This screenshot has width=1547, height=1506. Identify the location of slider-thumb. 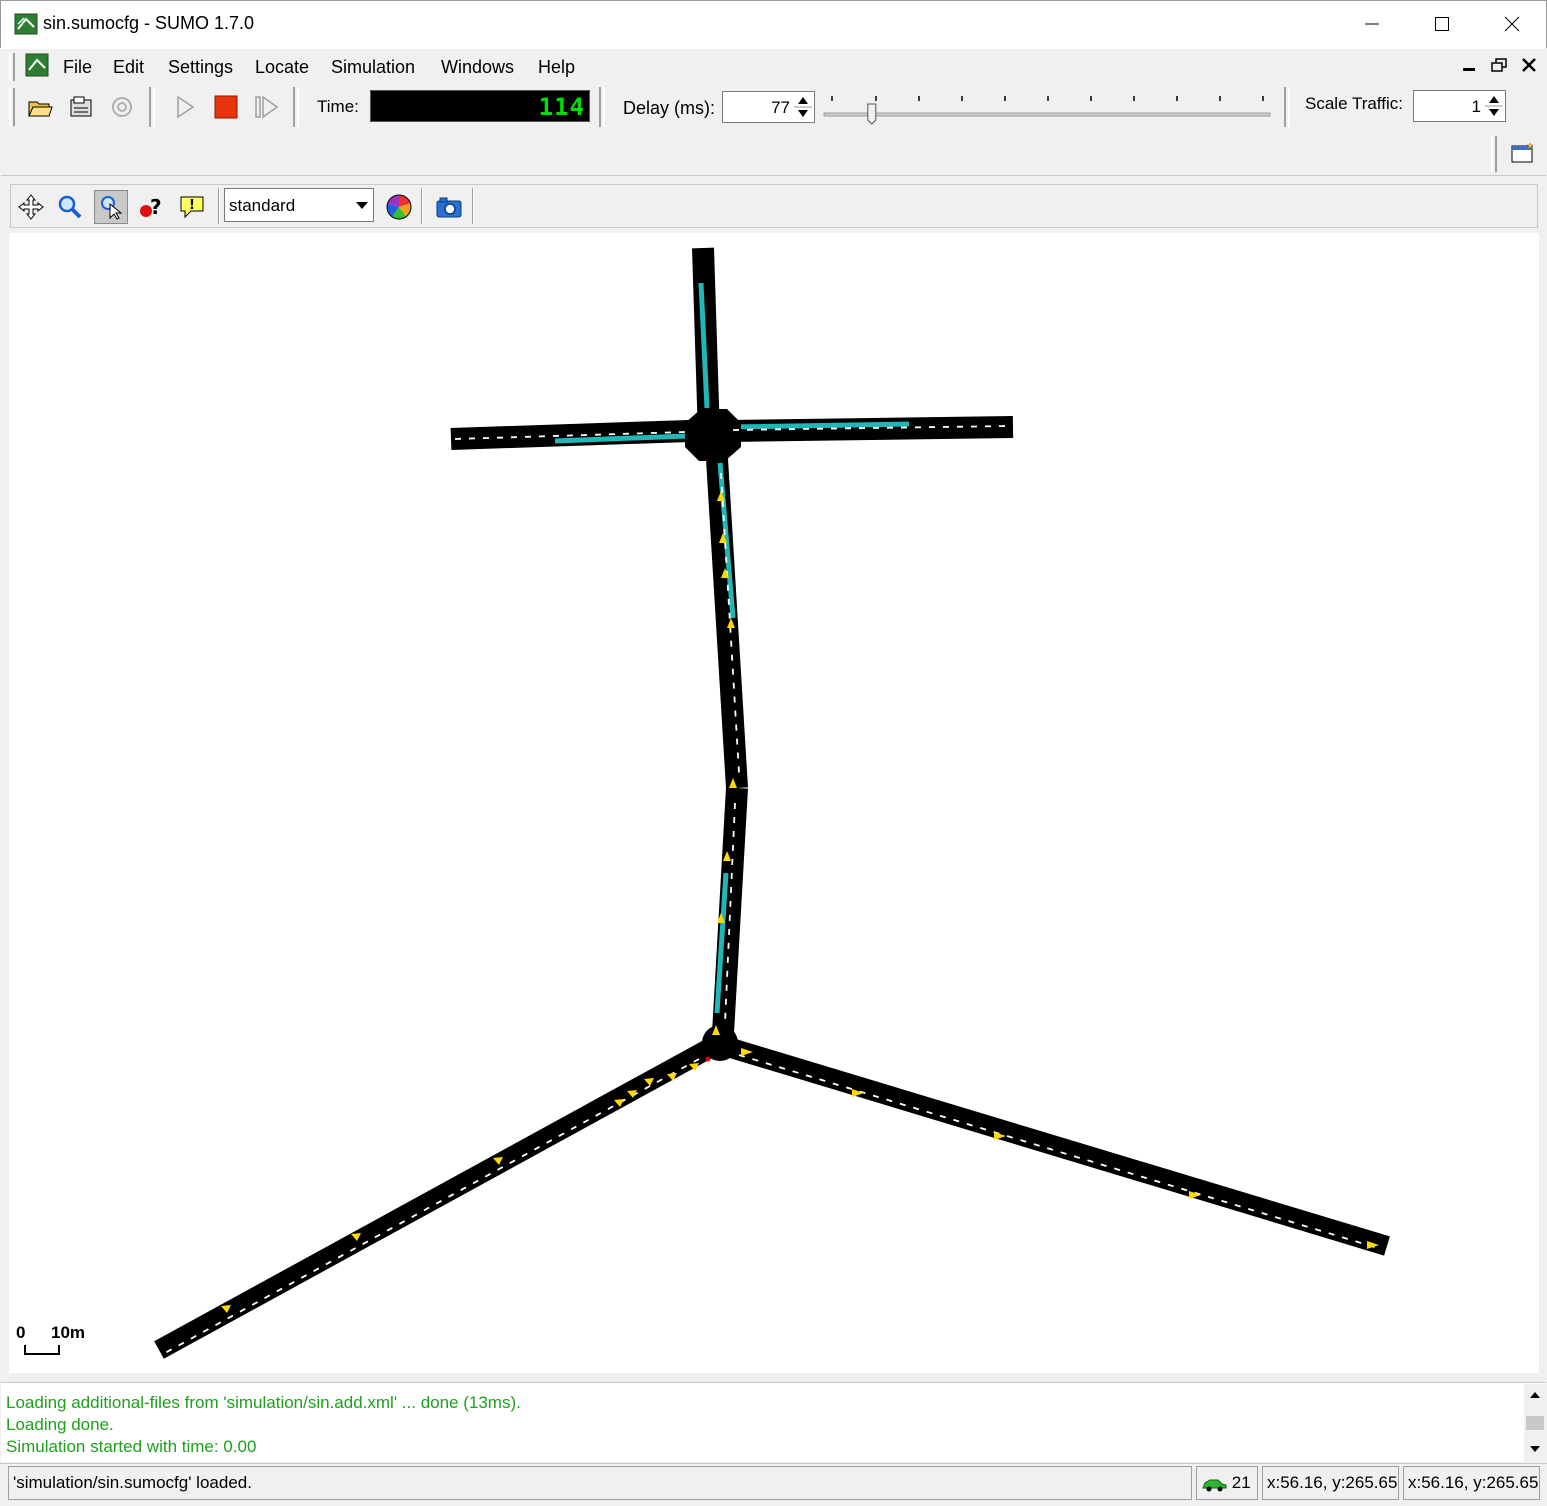
(872, 114).